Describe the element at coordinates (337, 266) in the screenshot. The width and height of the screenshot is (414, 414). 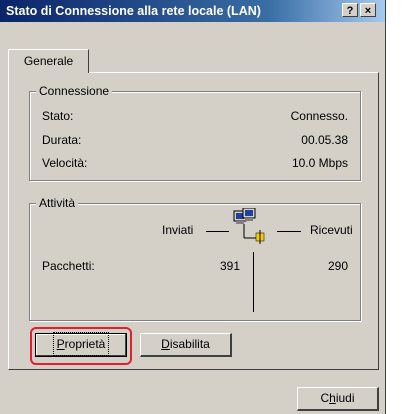
I see `packets-received-value: 290` at that location.